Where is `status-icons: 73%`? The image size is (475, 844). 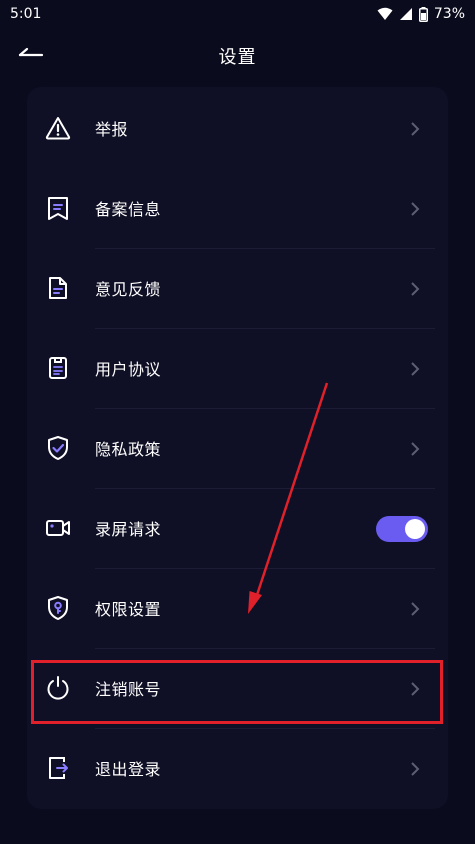 status-icons: 73% is located at coordinates (421, 14).